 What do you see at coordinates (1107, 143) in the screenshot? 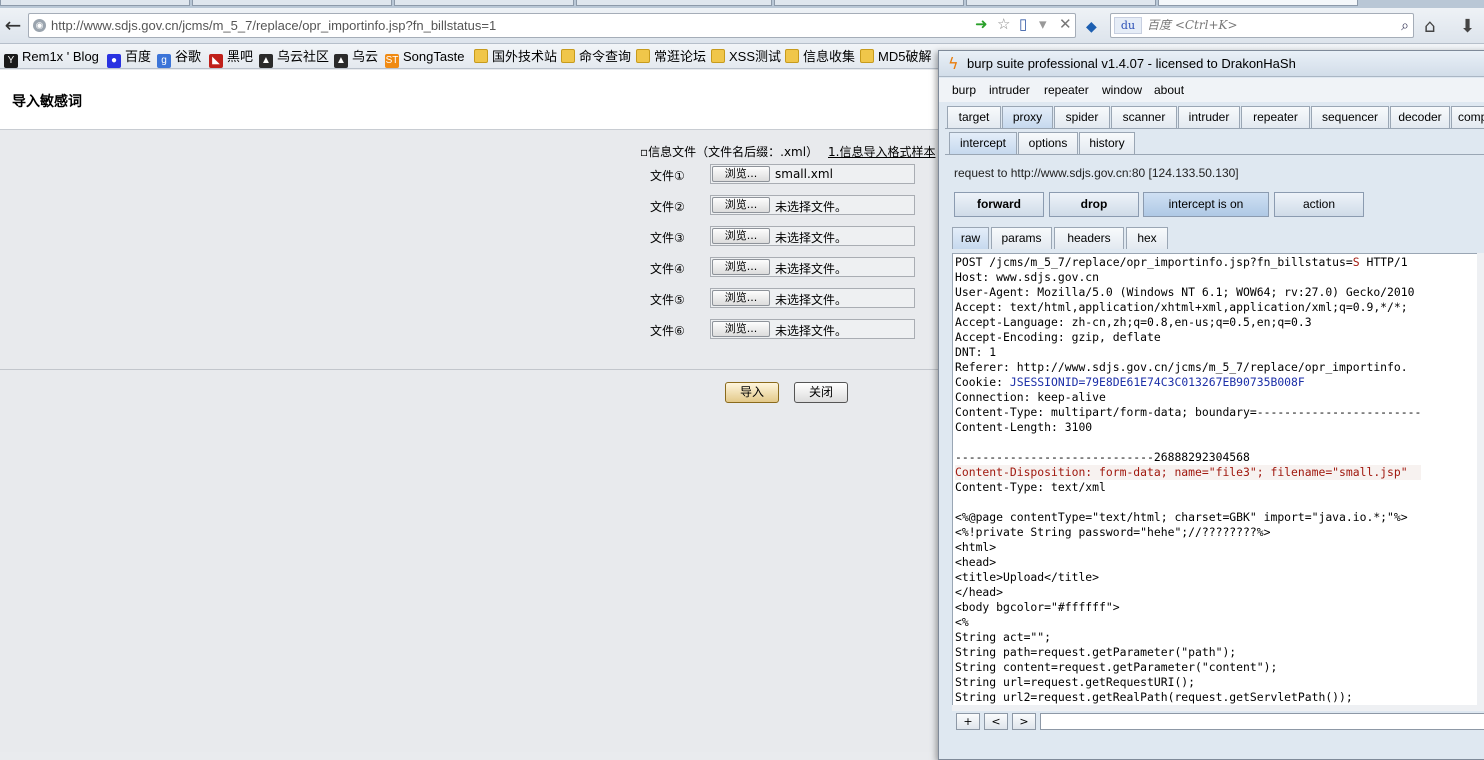
I see `tab-history: history` at bounding box center [1107, 143].